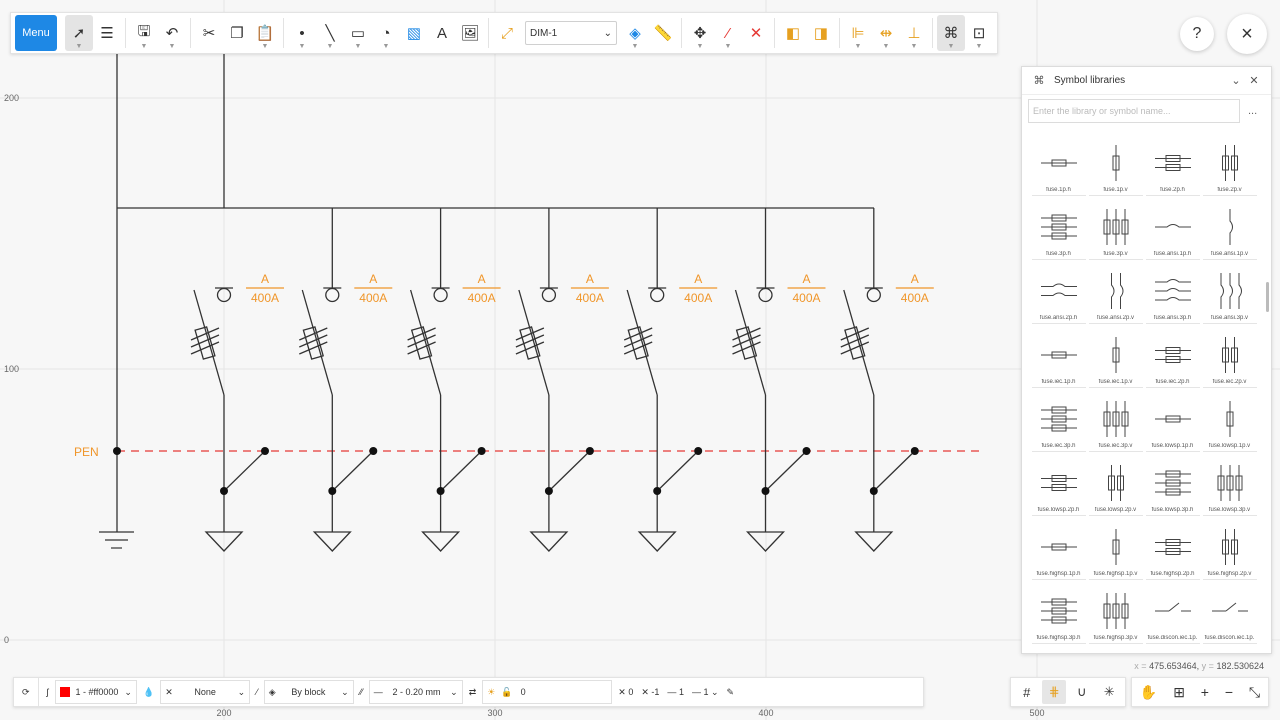  I want to click on linetype-select: ✕ None ⌄, so click(205, 692).